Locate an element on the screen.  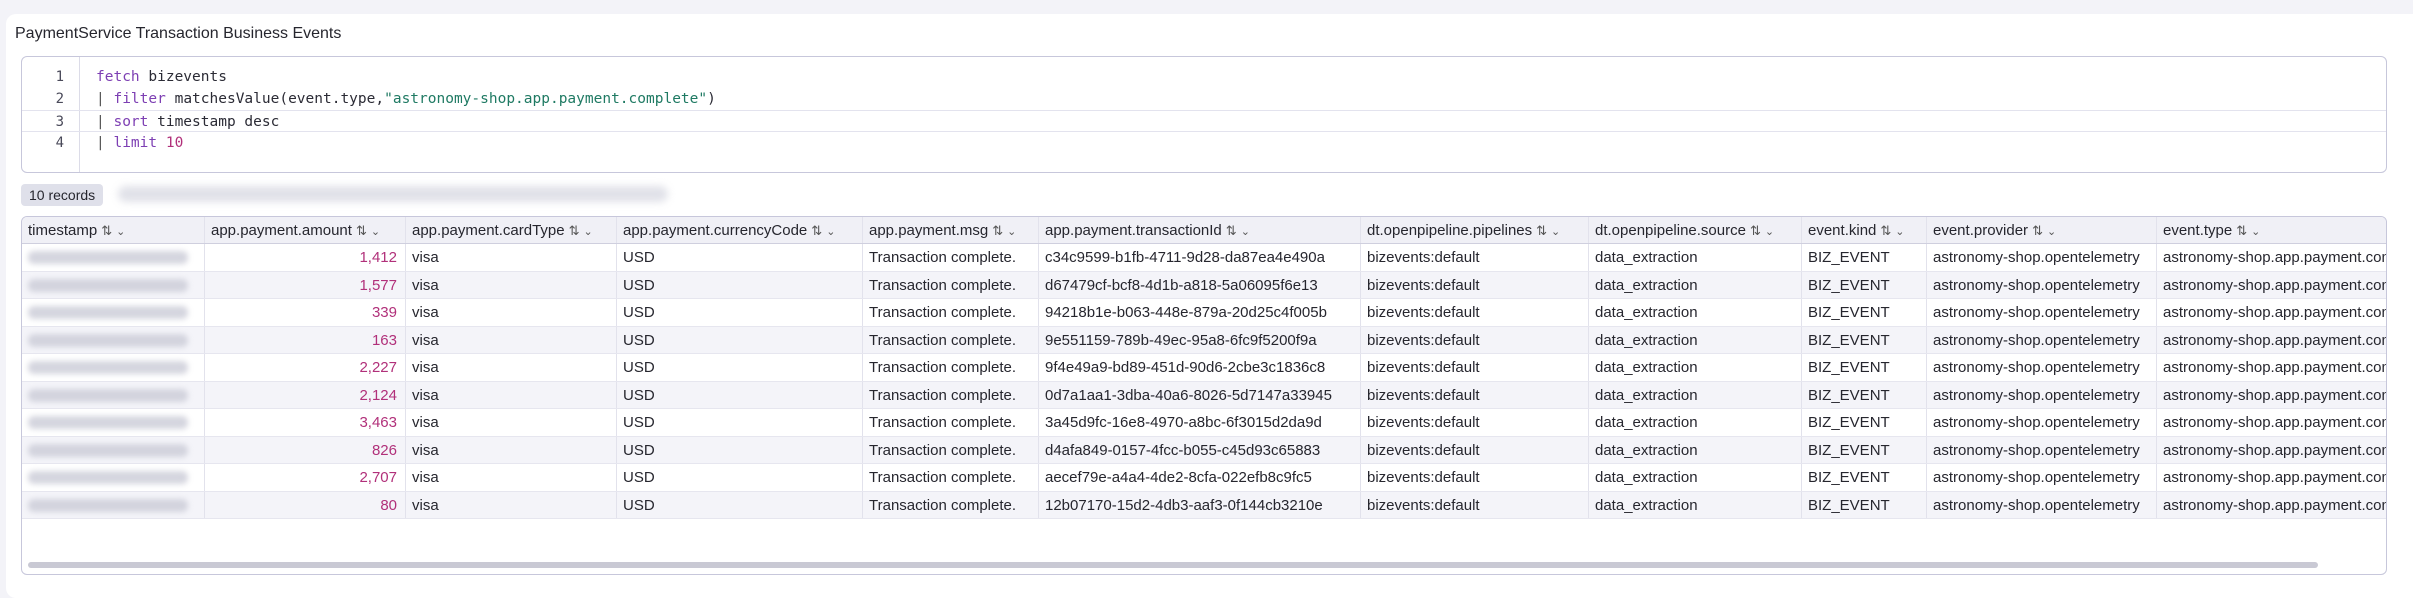
column-header-timestamp: timestamp ⇅ ⌄ is located at coordinates (113, 230).